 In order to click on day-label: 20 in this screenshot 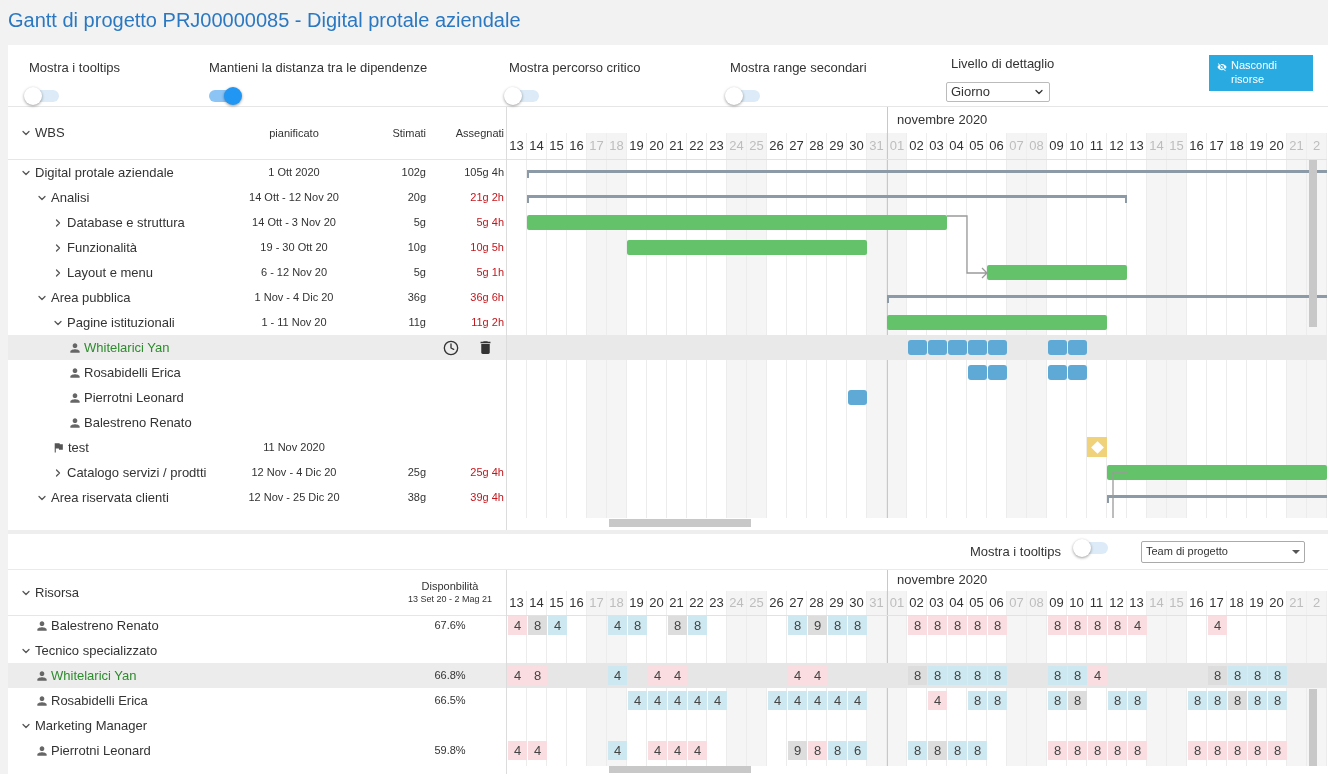, I will do `click(657, 146)`.